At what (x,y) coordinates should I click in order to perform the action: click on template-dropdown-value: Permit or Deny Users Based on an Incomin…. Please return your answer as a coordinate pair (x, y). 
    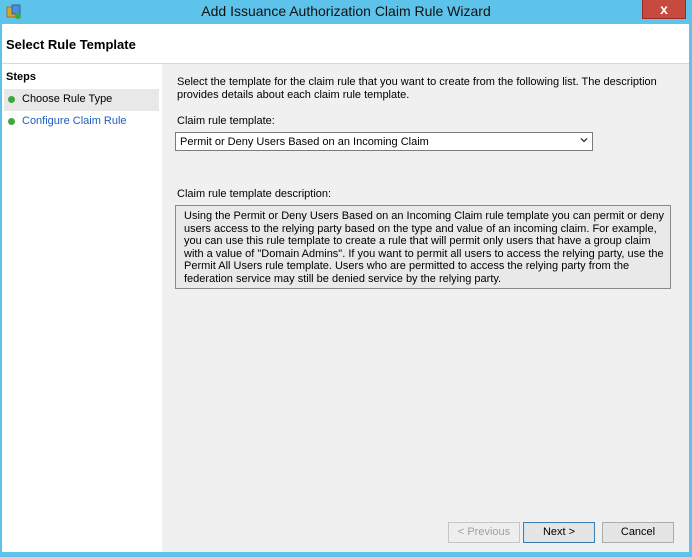
    Looking at the image, I should click on (304, 142).